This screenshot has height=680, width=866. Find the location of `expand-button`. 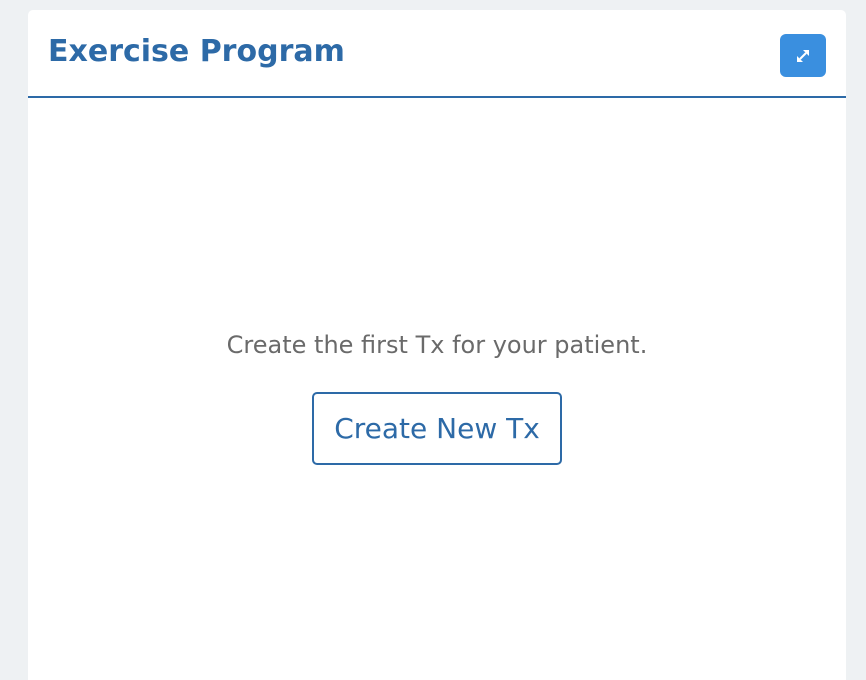

expand-button is located at coordinates (803, 55).